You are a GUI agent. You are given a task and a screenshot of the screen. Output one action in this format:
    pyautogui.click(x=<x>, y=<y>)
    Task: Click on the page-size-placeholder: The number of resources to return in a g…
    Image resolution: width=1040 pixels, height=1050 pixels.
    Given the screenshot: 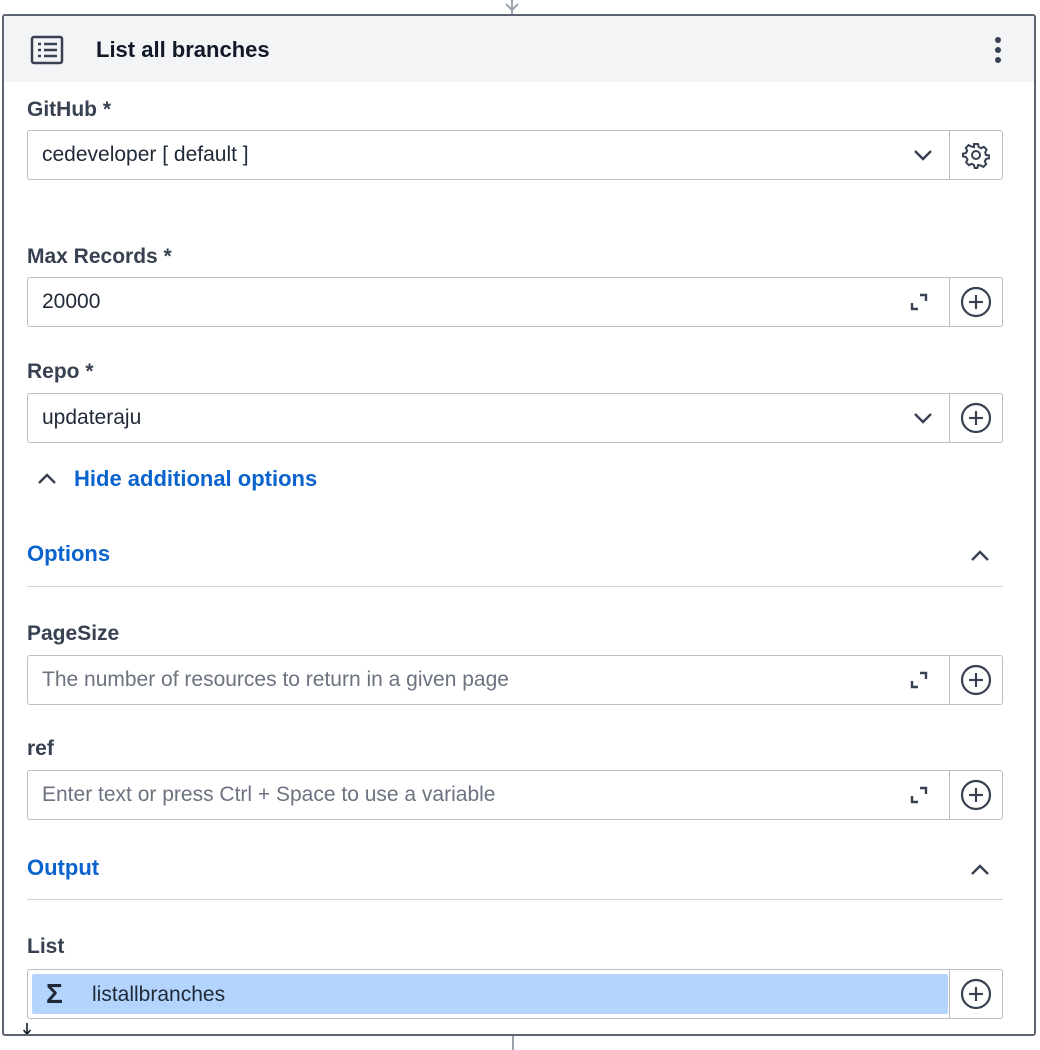 What is the action you would take?
    pyautogui.click(x=275, y=679)
    